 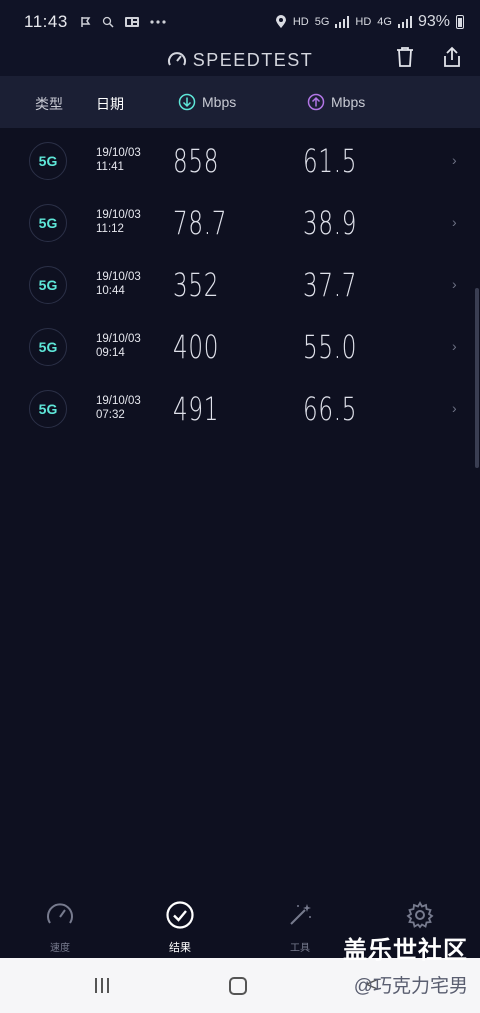 I want to click on app-logo: SPEEDTEST, so click(x=240, y=60).